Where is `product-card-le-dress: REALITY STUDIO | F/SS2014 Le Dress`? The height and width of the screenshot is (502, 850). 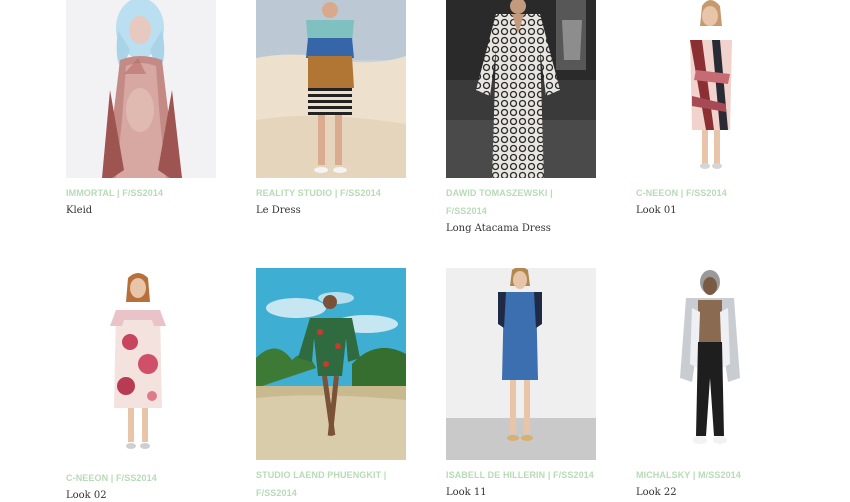 product-card-le-dress: REALITY STUDIO | F/SS2014 Le Dress is located at coordinates (331, 110).